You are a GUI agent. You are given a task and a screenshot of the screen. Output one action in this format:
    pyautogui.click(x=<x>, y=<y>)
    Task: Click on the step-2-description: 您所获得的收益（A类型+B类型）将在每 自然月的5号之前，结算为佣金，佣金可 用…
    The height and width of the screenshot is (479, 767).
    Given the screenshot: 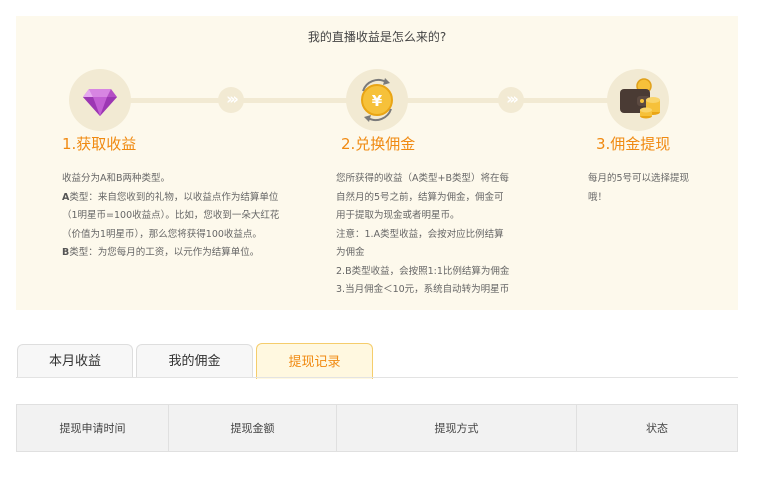 What is the action you would take?
    pyautogui.click(x=422, y=235)
    